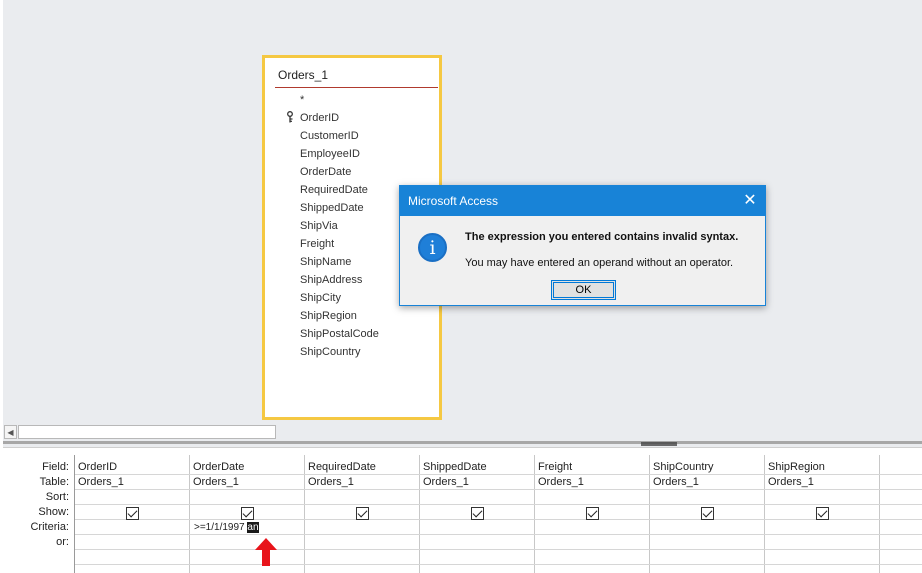 This screenshot has width=922, height=573. Describe the element at coordinates (332, 208) in the screenshot. I see `field-item-shippeddate: ShippedDate` at that location.